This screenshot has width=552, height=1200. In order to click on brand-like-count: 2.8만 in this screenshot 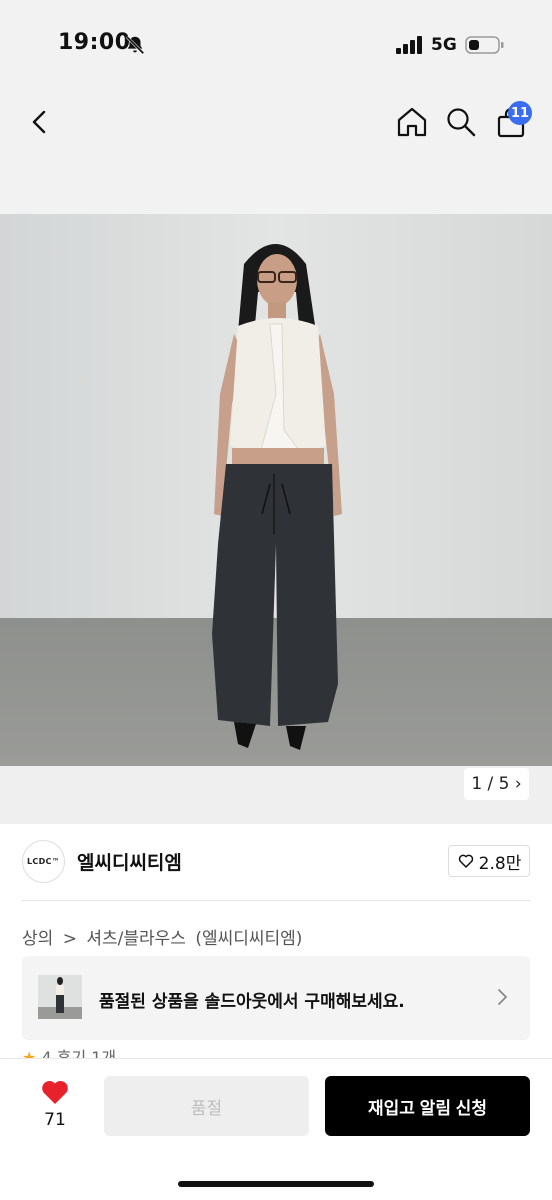, I will do `click(500, 863)`.